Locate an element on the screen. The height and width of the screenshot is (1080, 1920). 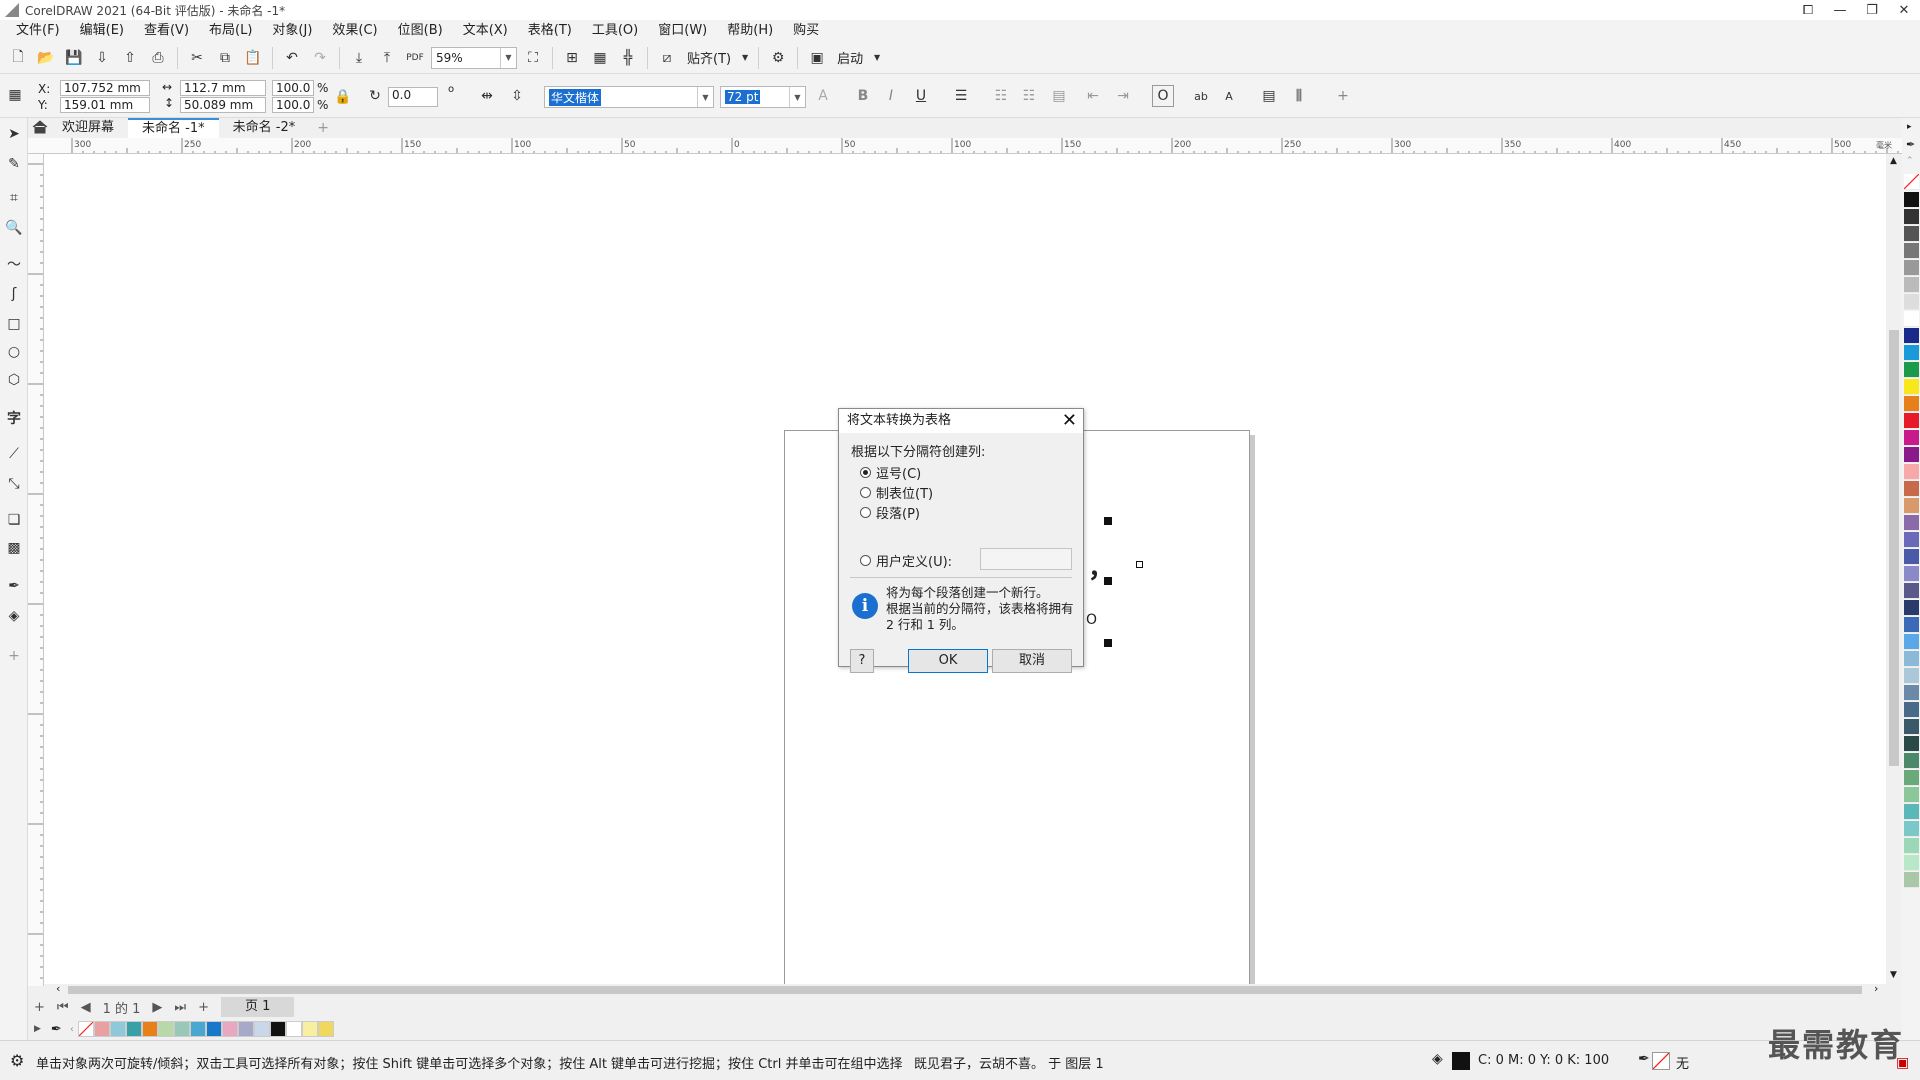
crop-tool-icon: ⌗ is located at coordinates (14, 198).